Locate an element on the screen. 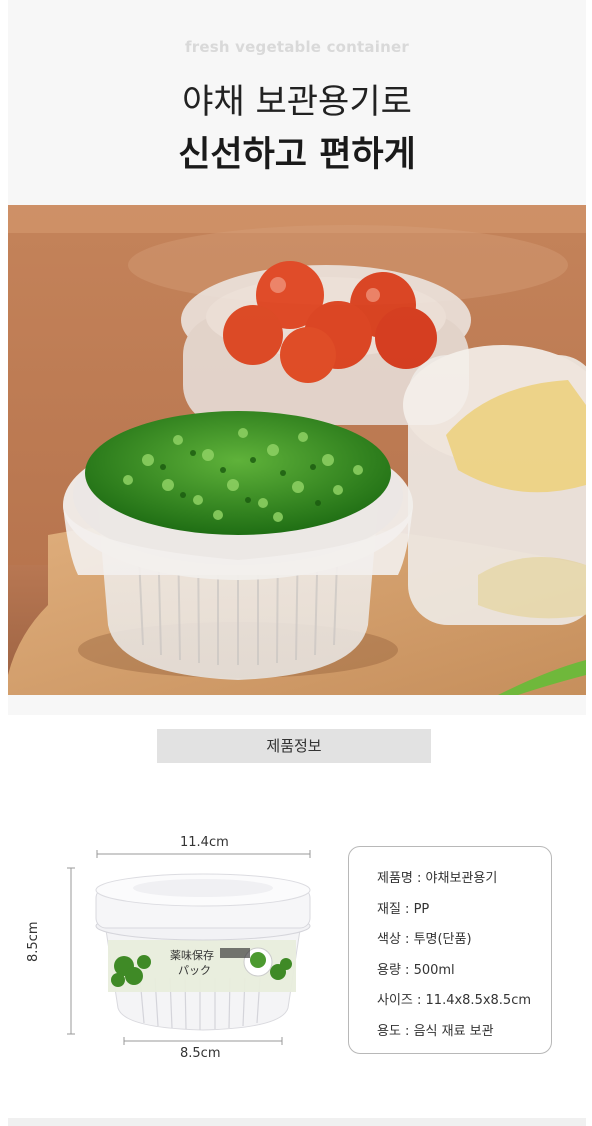 The image size is (592, 1126). spec-size: 사이즈 : 11.4x8.5x8.5cm is located at coordinates (454, 1000).